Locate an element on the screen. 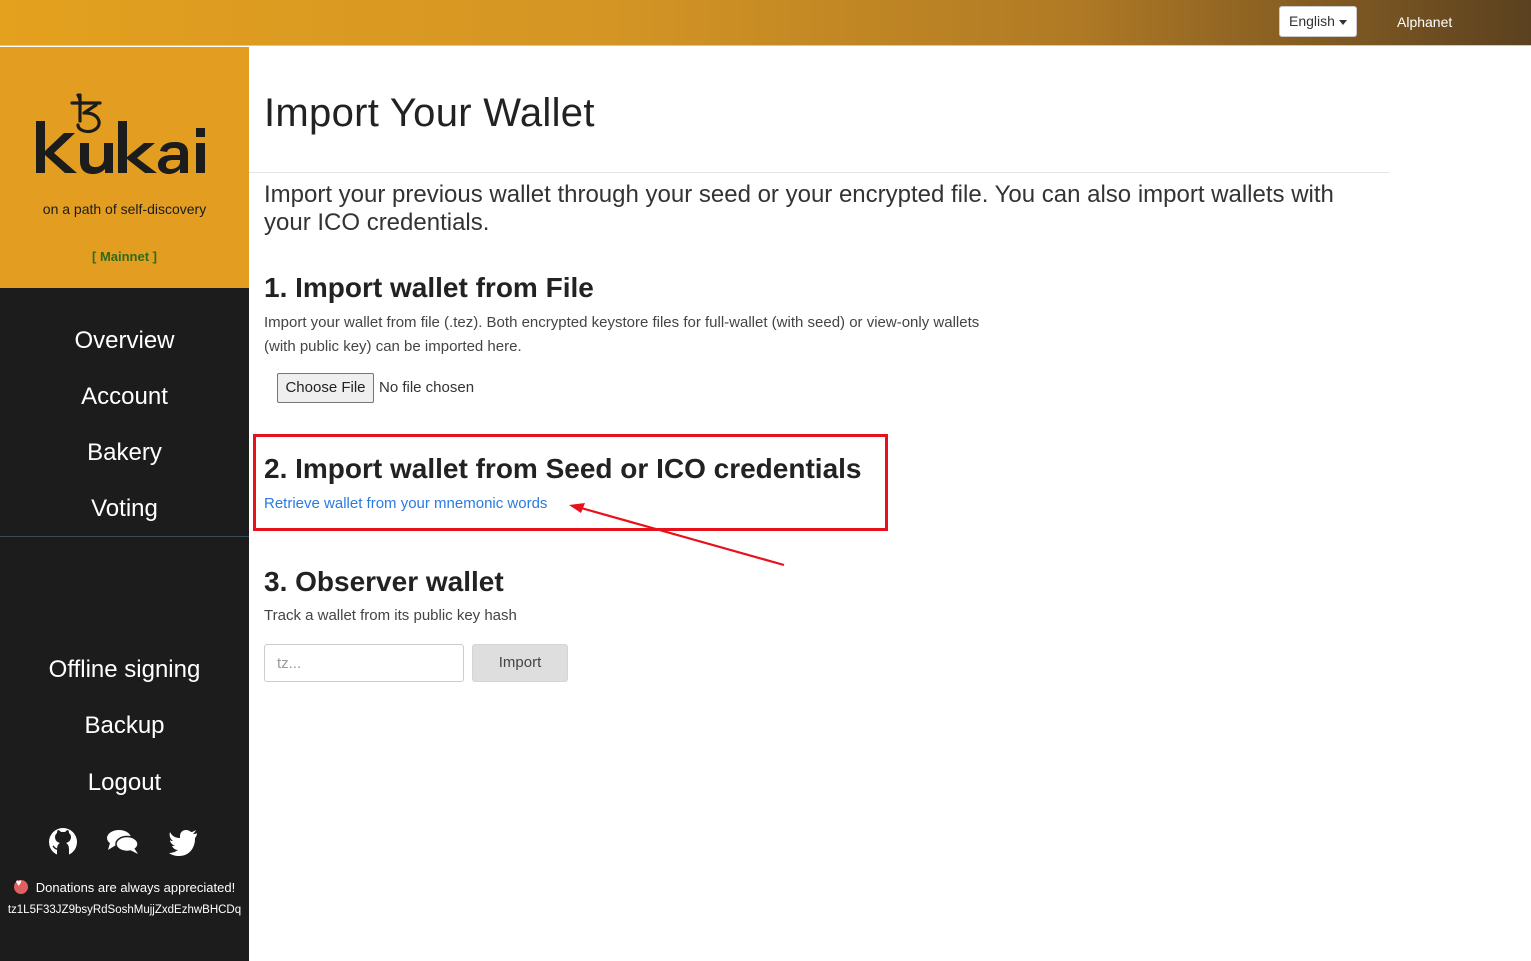 Image resolution: width=1531 pixels, height=961 pixels. sidebar-item-offline-signing: Offline signing is located at coordinates (124, 670).